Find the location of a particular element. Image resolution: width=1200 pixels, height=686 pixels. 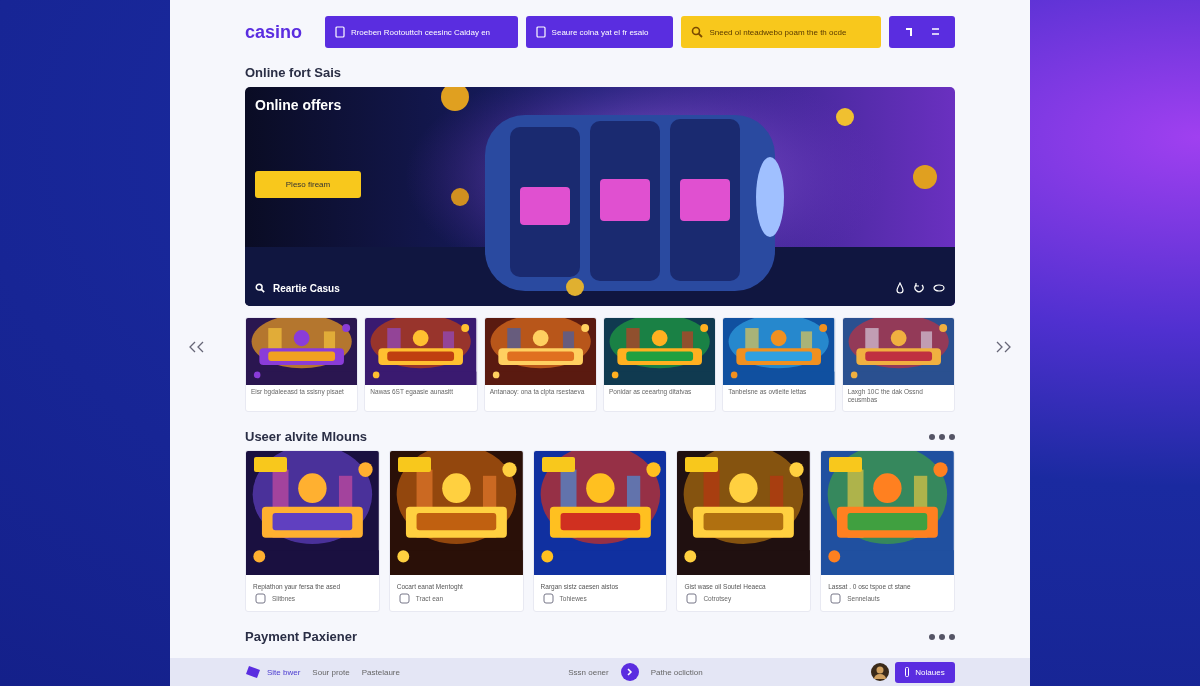

footer-link: Pastelaure is located at coordinates (380, 672).